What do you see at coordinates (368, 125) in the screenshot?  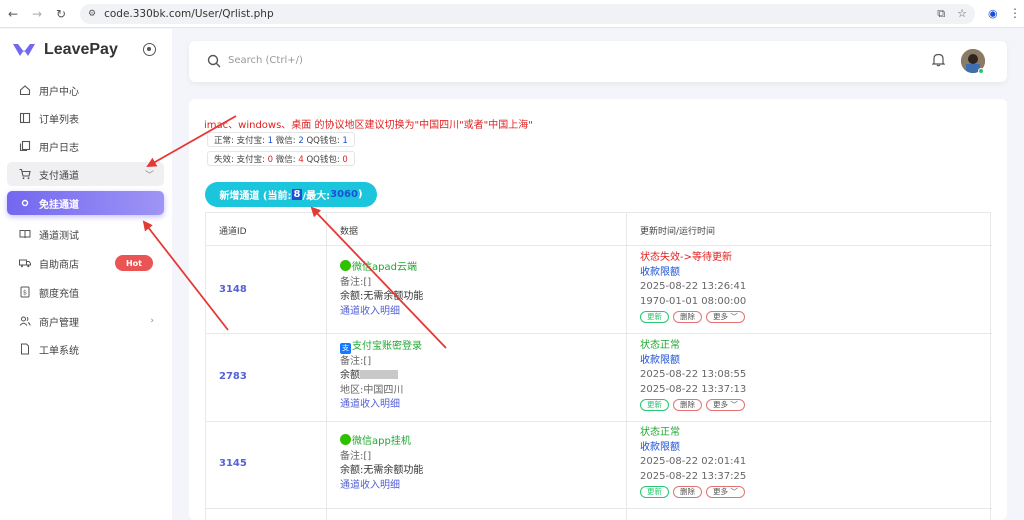 I see `region-notice: imac、windows、桌面 的协议地区建议切换为"中国四川"或者"中国上海"` at bounding box center [368, 125].